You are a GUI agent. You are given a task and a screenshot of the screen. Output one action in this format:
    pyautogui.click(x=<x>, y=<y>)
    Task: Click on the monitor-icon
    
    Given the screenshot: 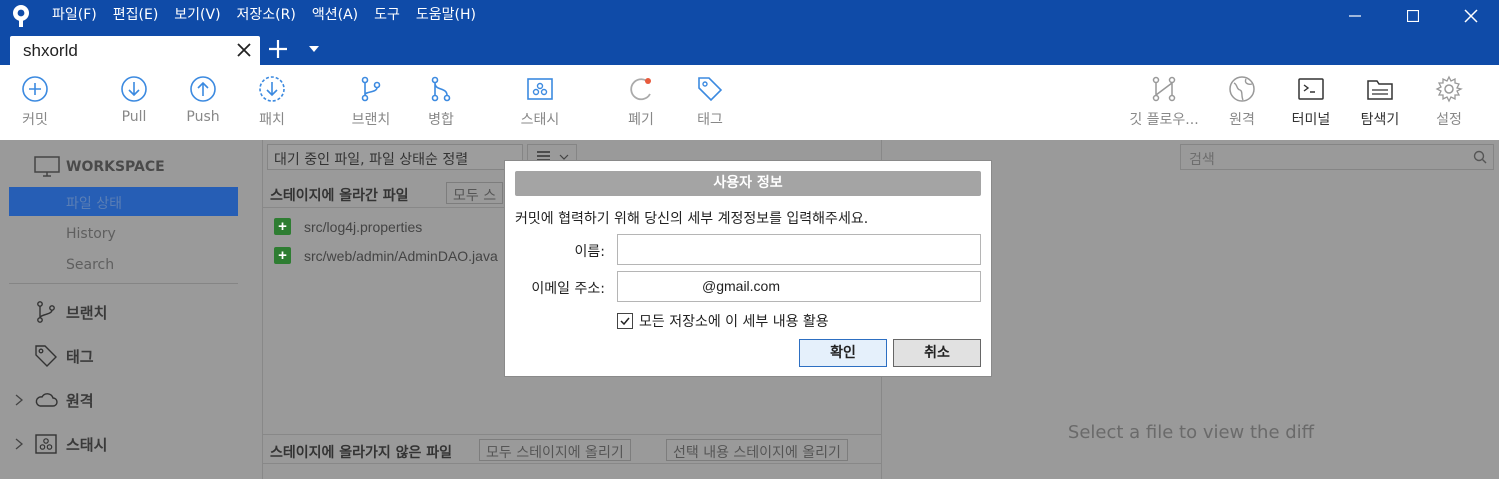 What is the action you would take?
    pyautogui.click(x=47, y=166)
    